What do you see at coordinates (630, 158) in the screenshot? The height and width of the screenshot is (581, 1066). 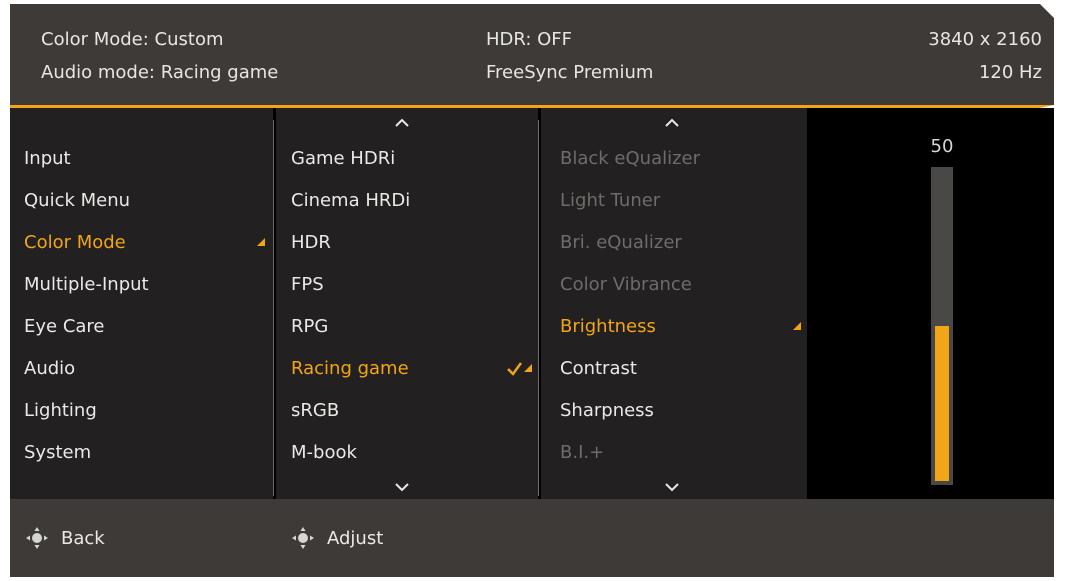 I see `setting-item-black-equalizer: Black eQualizer` at bounding box center [630, 158].